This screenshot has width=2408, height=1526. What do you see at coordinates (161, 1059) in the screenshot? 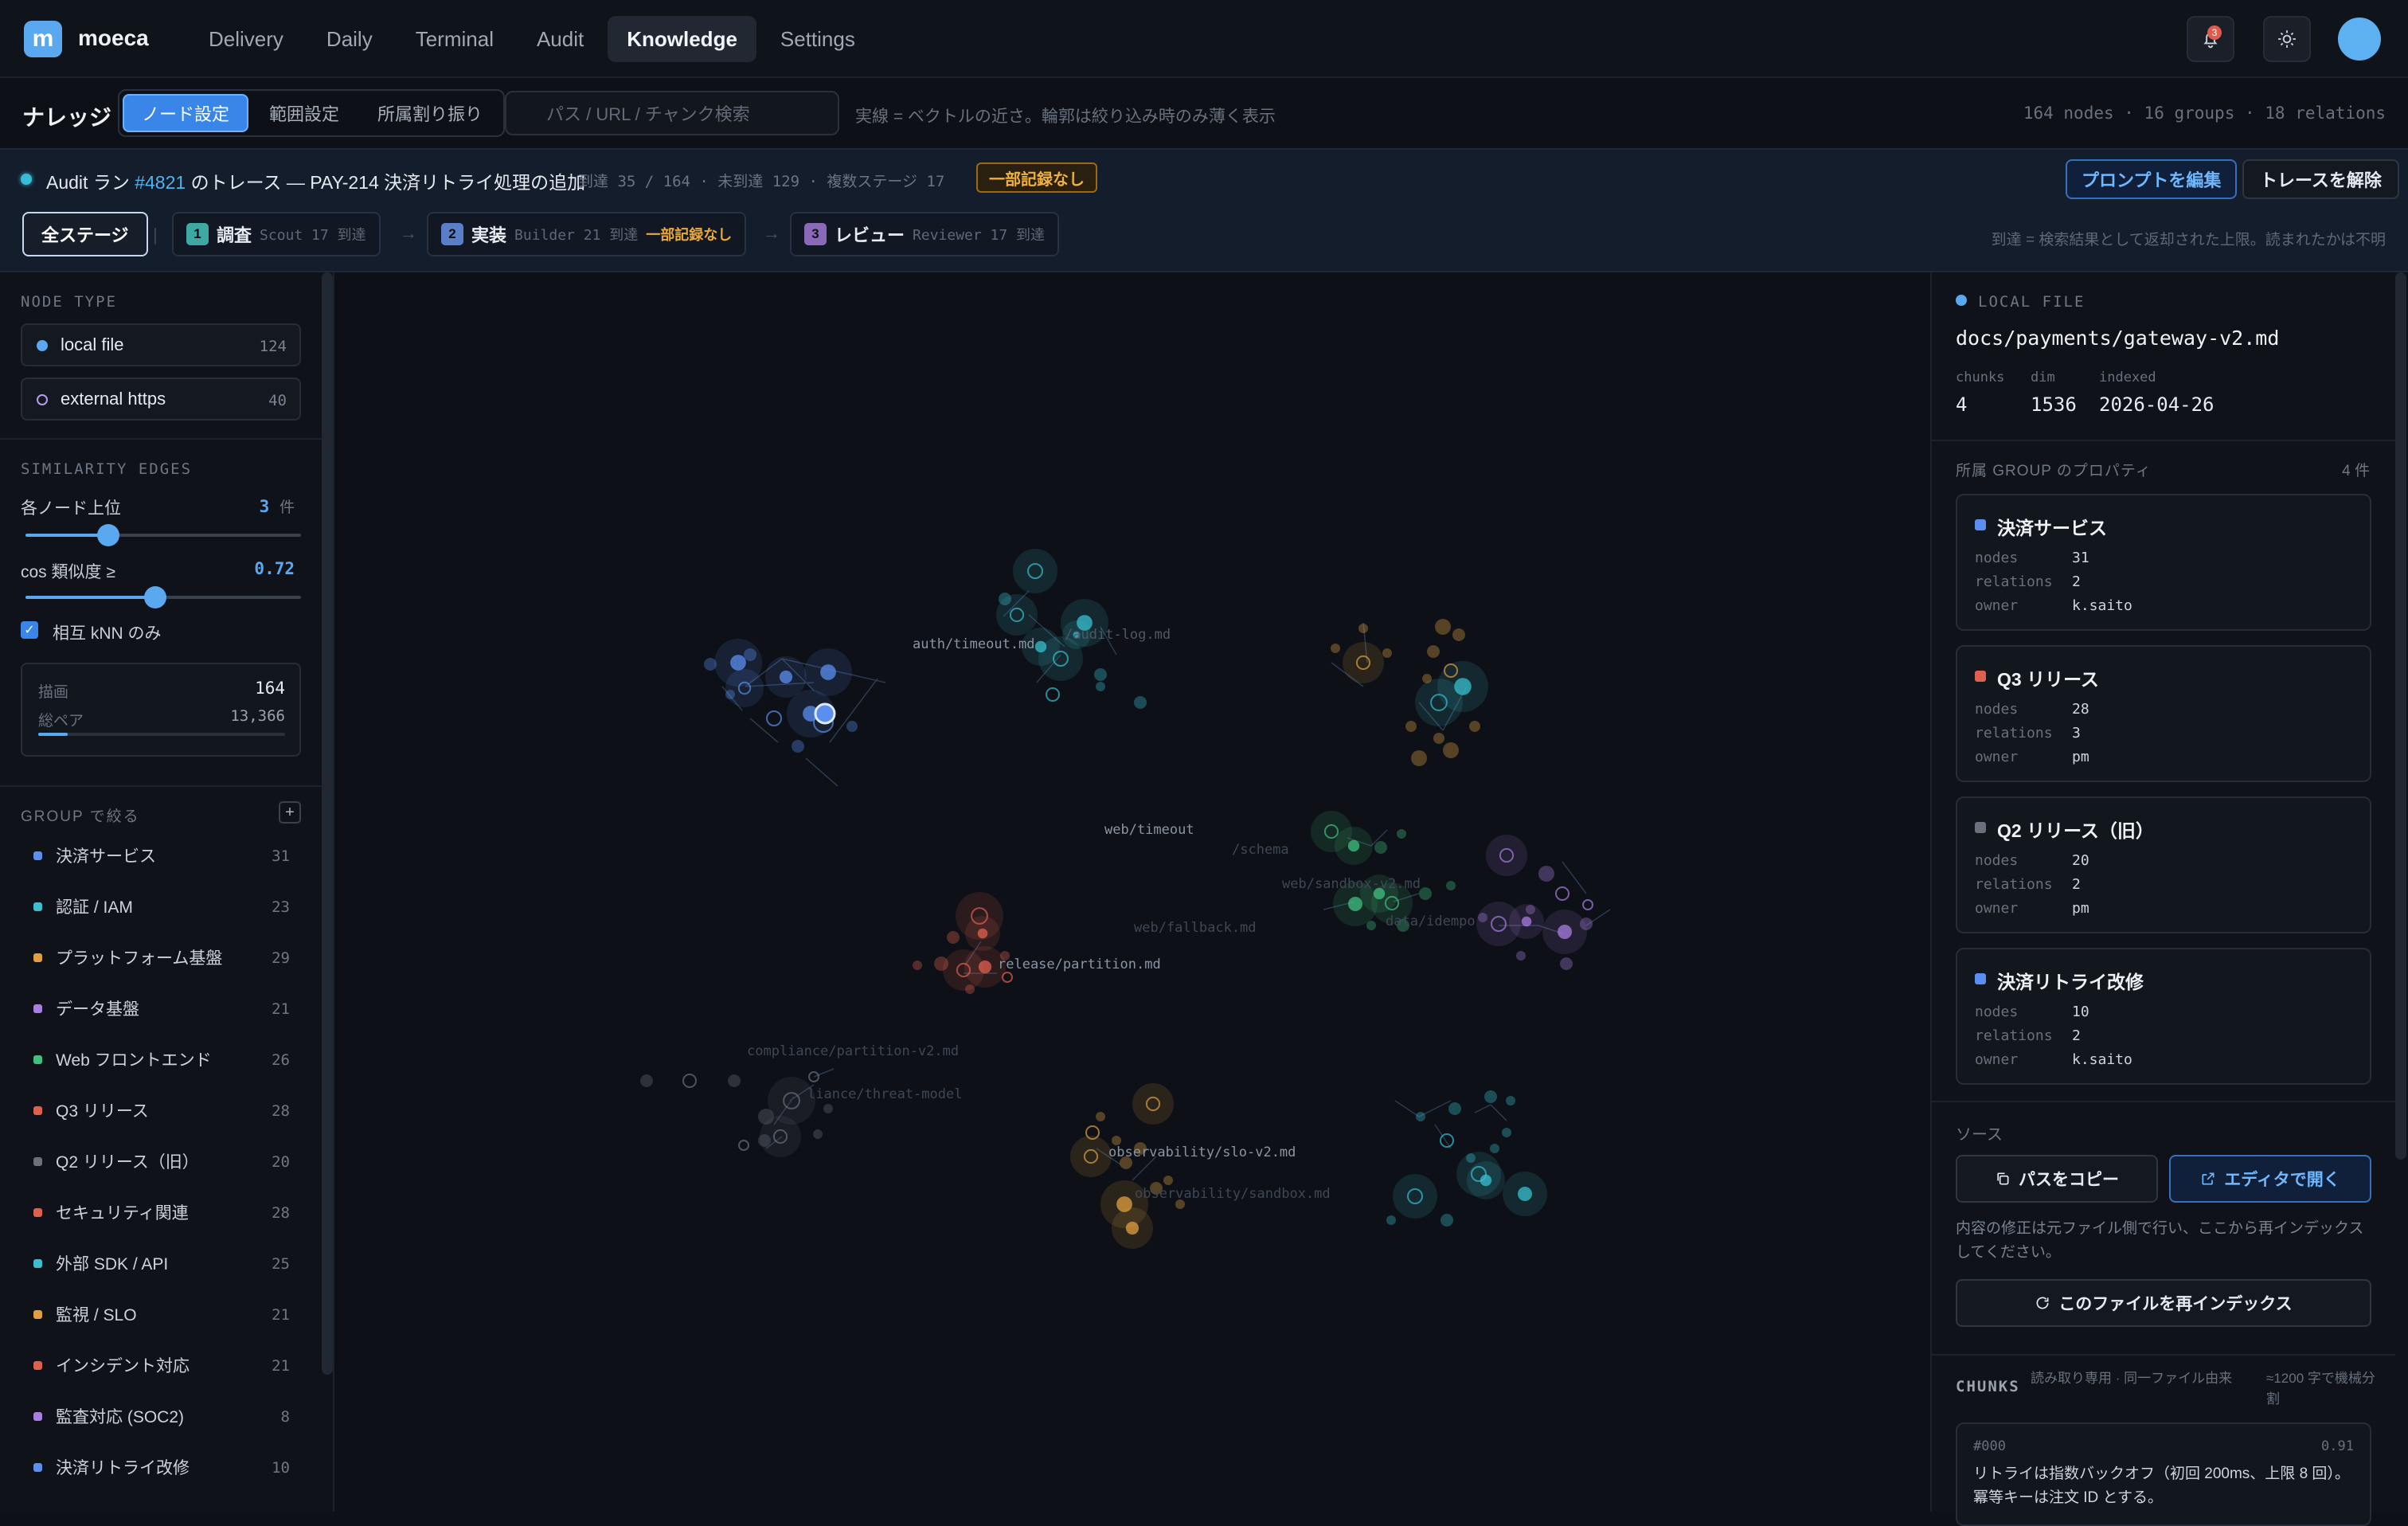
I see `group-filter-item: Web フロントエンド 26` at bounding box center [161, 1059].